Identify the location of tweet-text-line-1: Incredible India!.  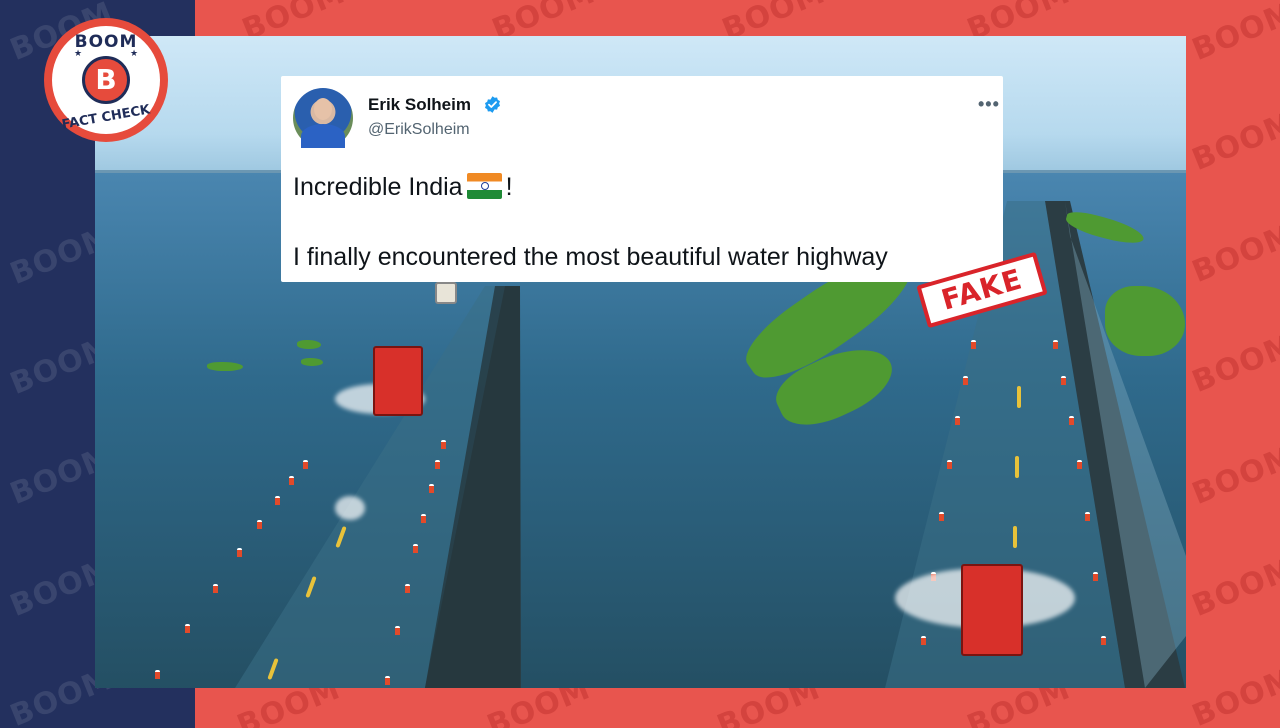
(403, 187).